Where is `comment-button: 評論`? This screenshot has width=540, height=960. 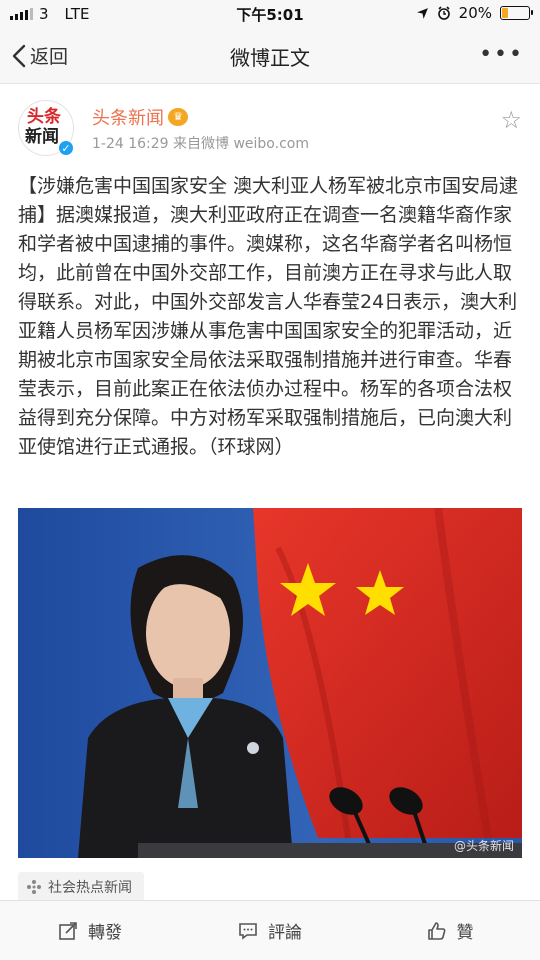
comment-button: 評論 is located at coordinates (270, 930).